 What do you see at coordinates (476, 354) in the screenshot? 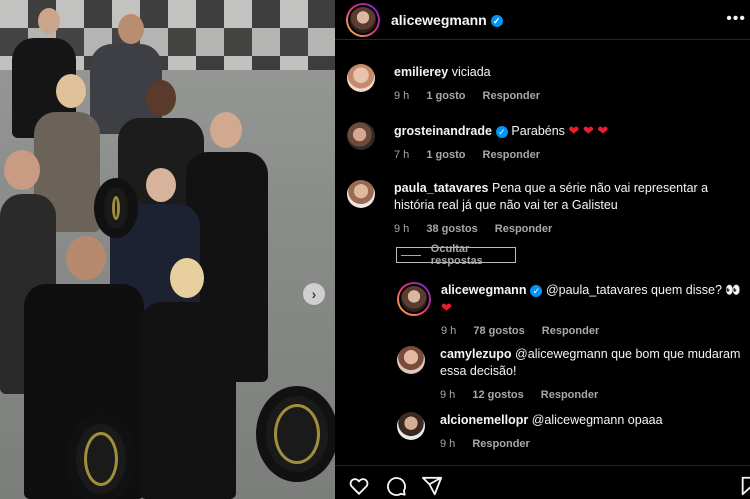
I see `reply-username: camylezupo` at bounding box center [476, 354].